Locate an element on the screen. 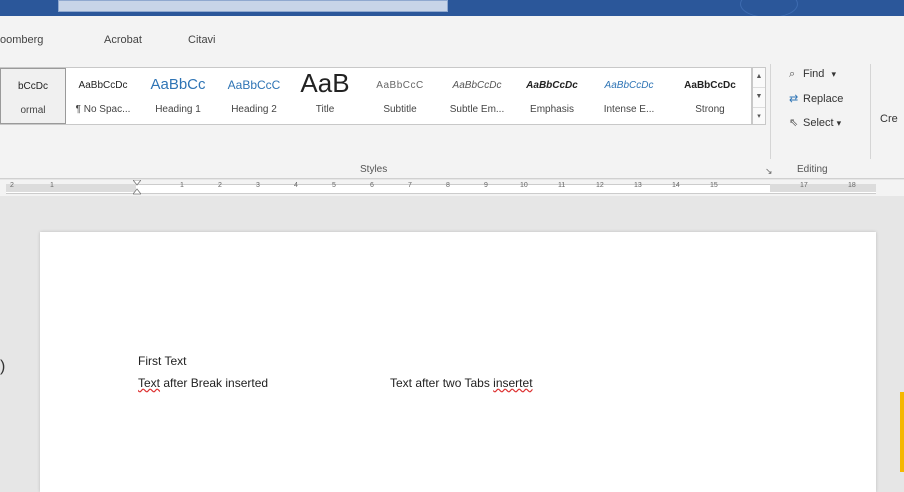 This screenshot has width=904, height=492. ruler-number: 4 is located at coordinates (296, 185).